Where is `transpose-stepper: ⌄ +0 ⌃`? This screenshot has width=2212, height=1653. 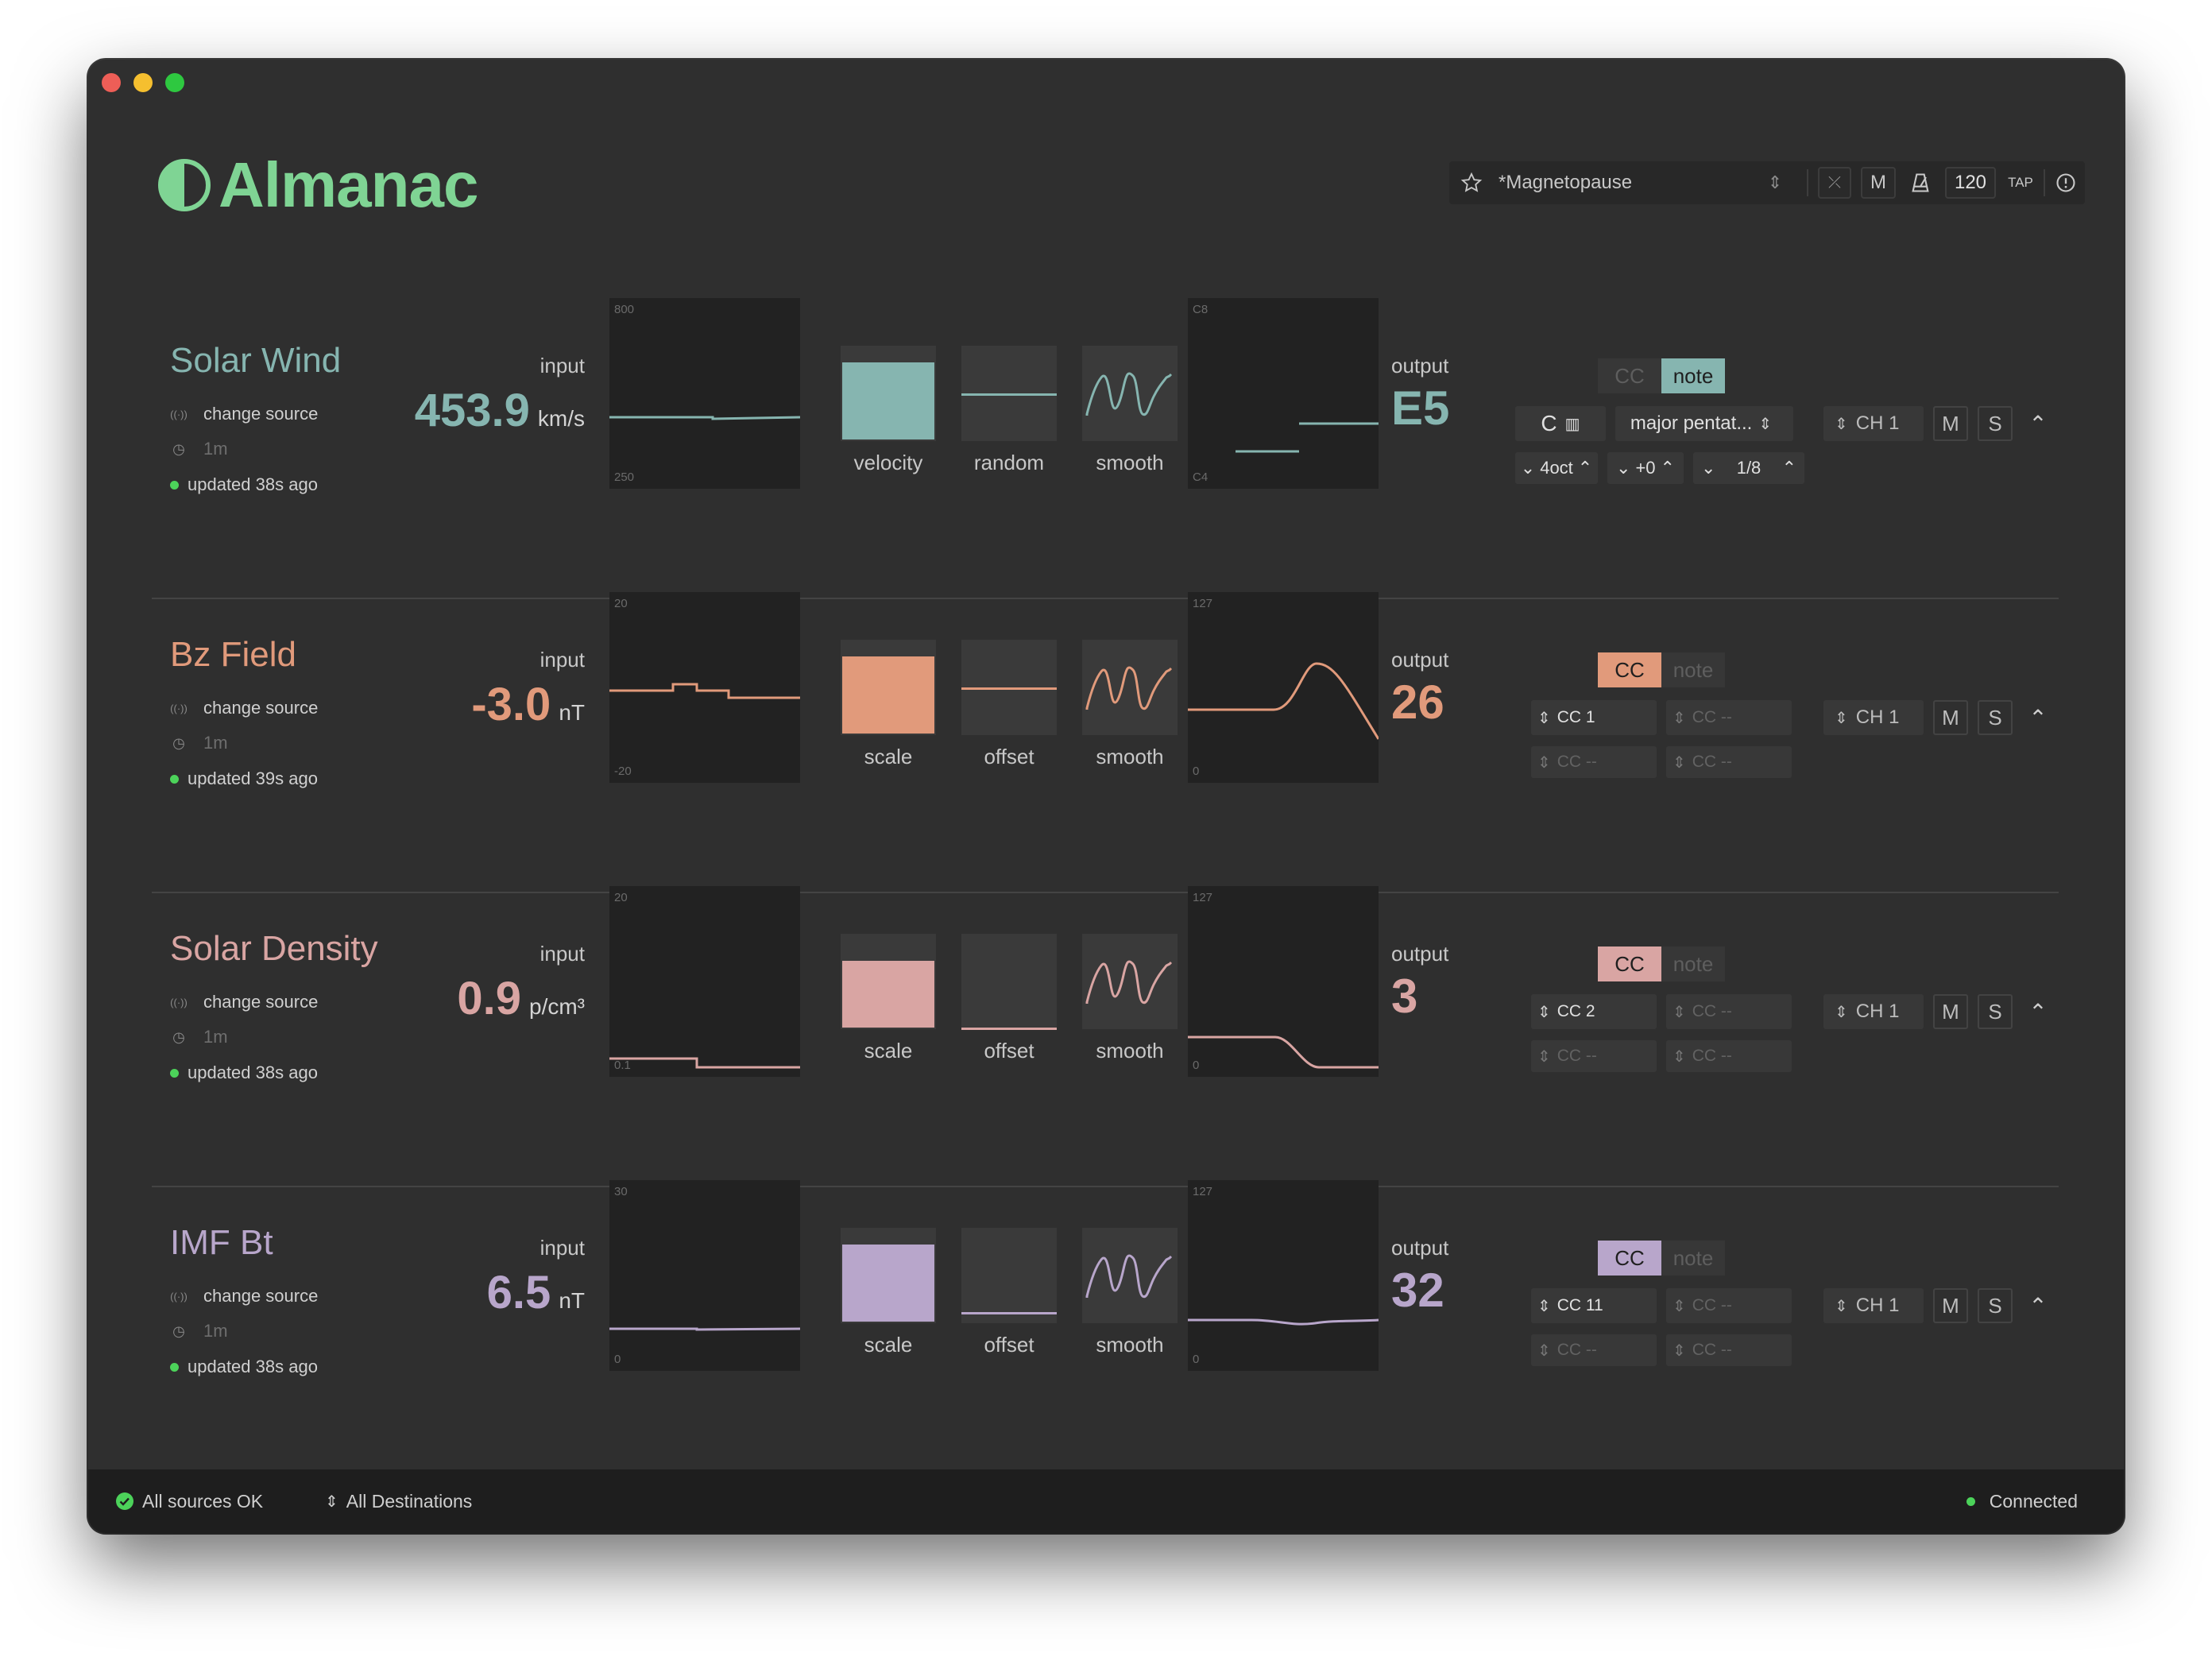 transpose-stepper: ⌄ +0 ⌃ is located at coordinates (1645, 468).